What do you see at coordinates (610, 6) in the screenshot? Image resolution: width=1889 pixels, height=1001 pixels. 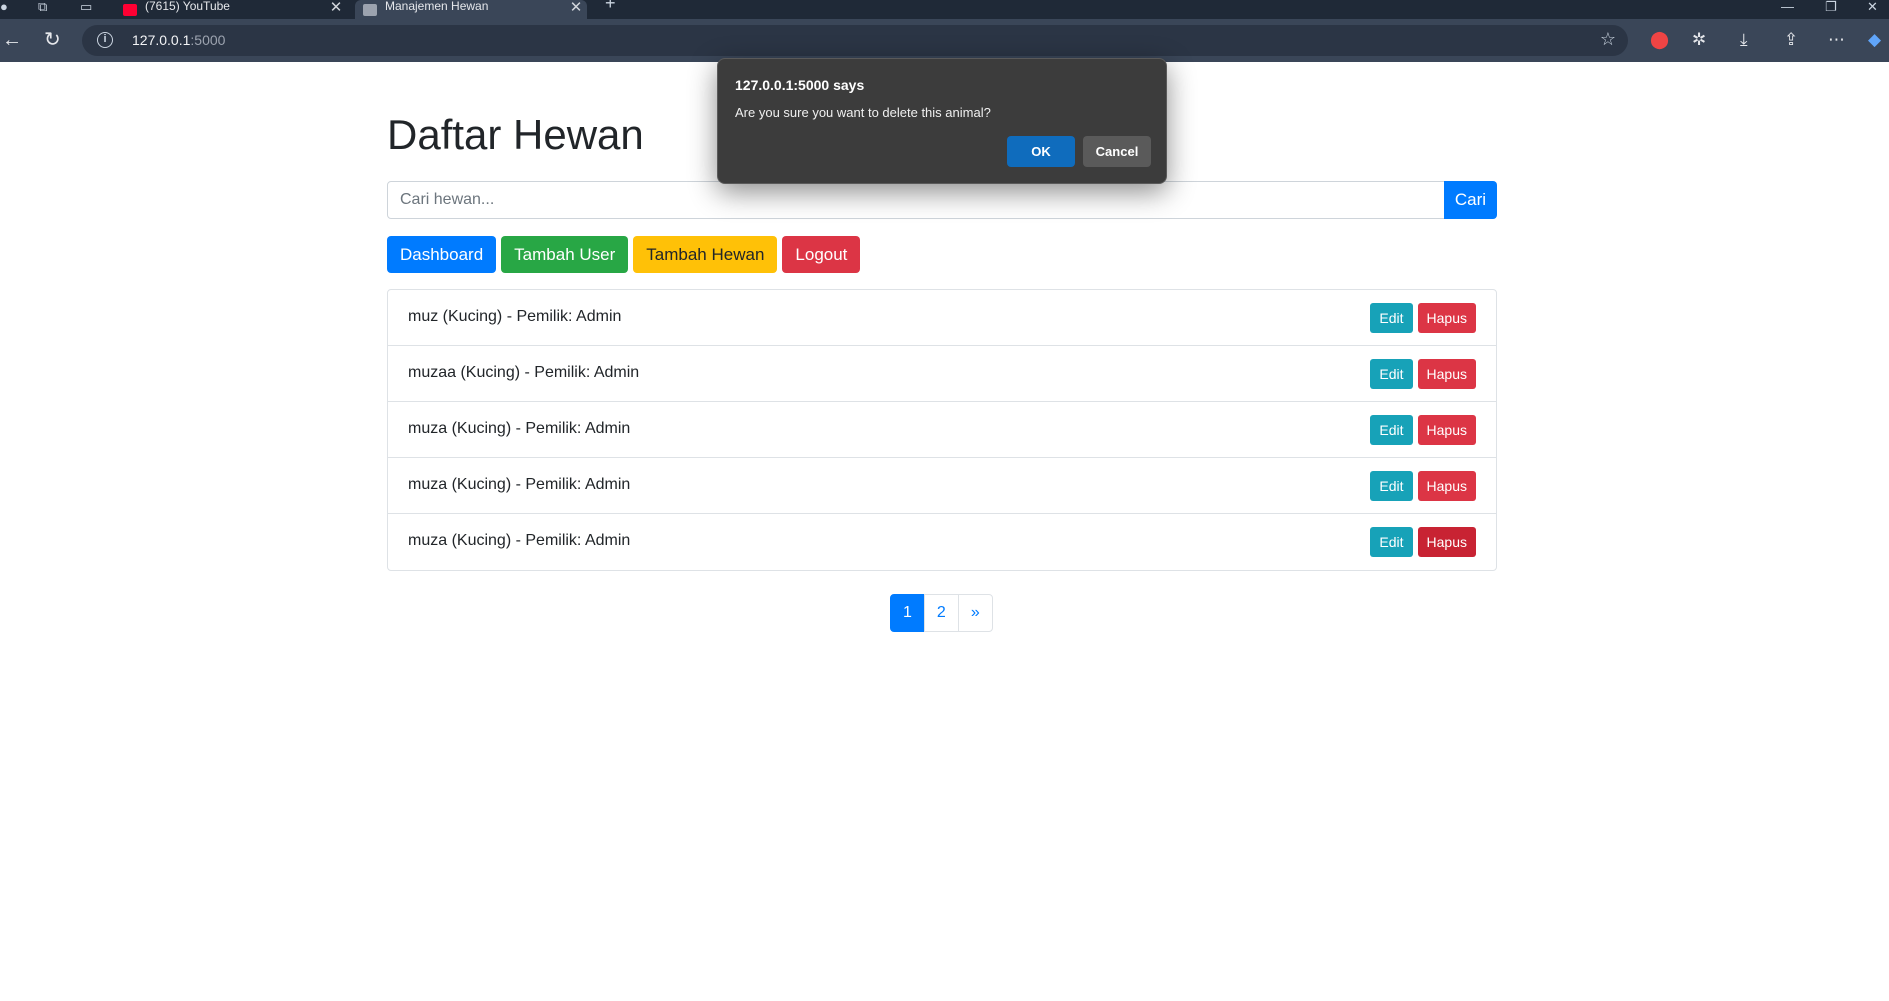 I see `new-tab-icon: +` at bounding box center [610, 6].